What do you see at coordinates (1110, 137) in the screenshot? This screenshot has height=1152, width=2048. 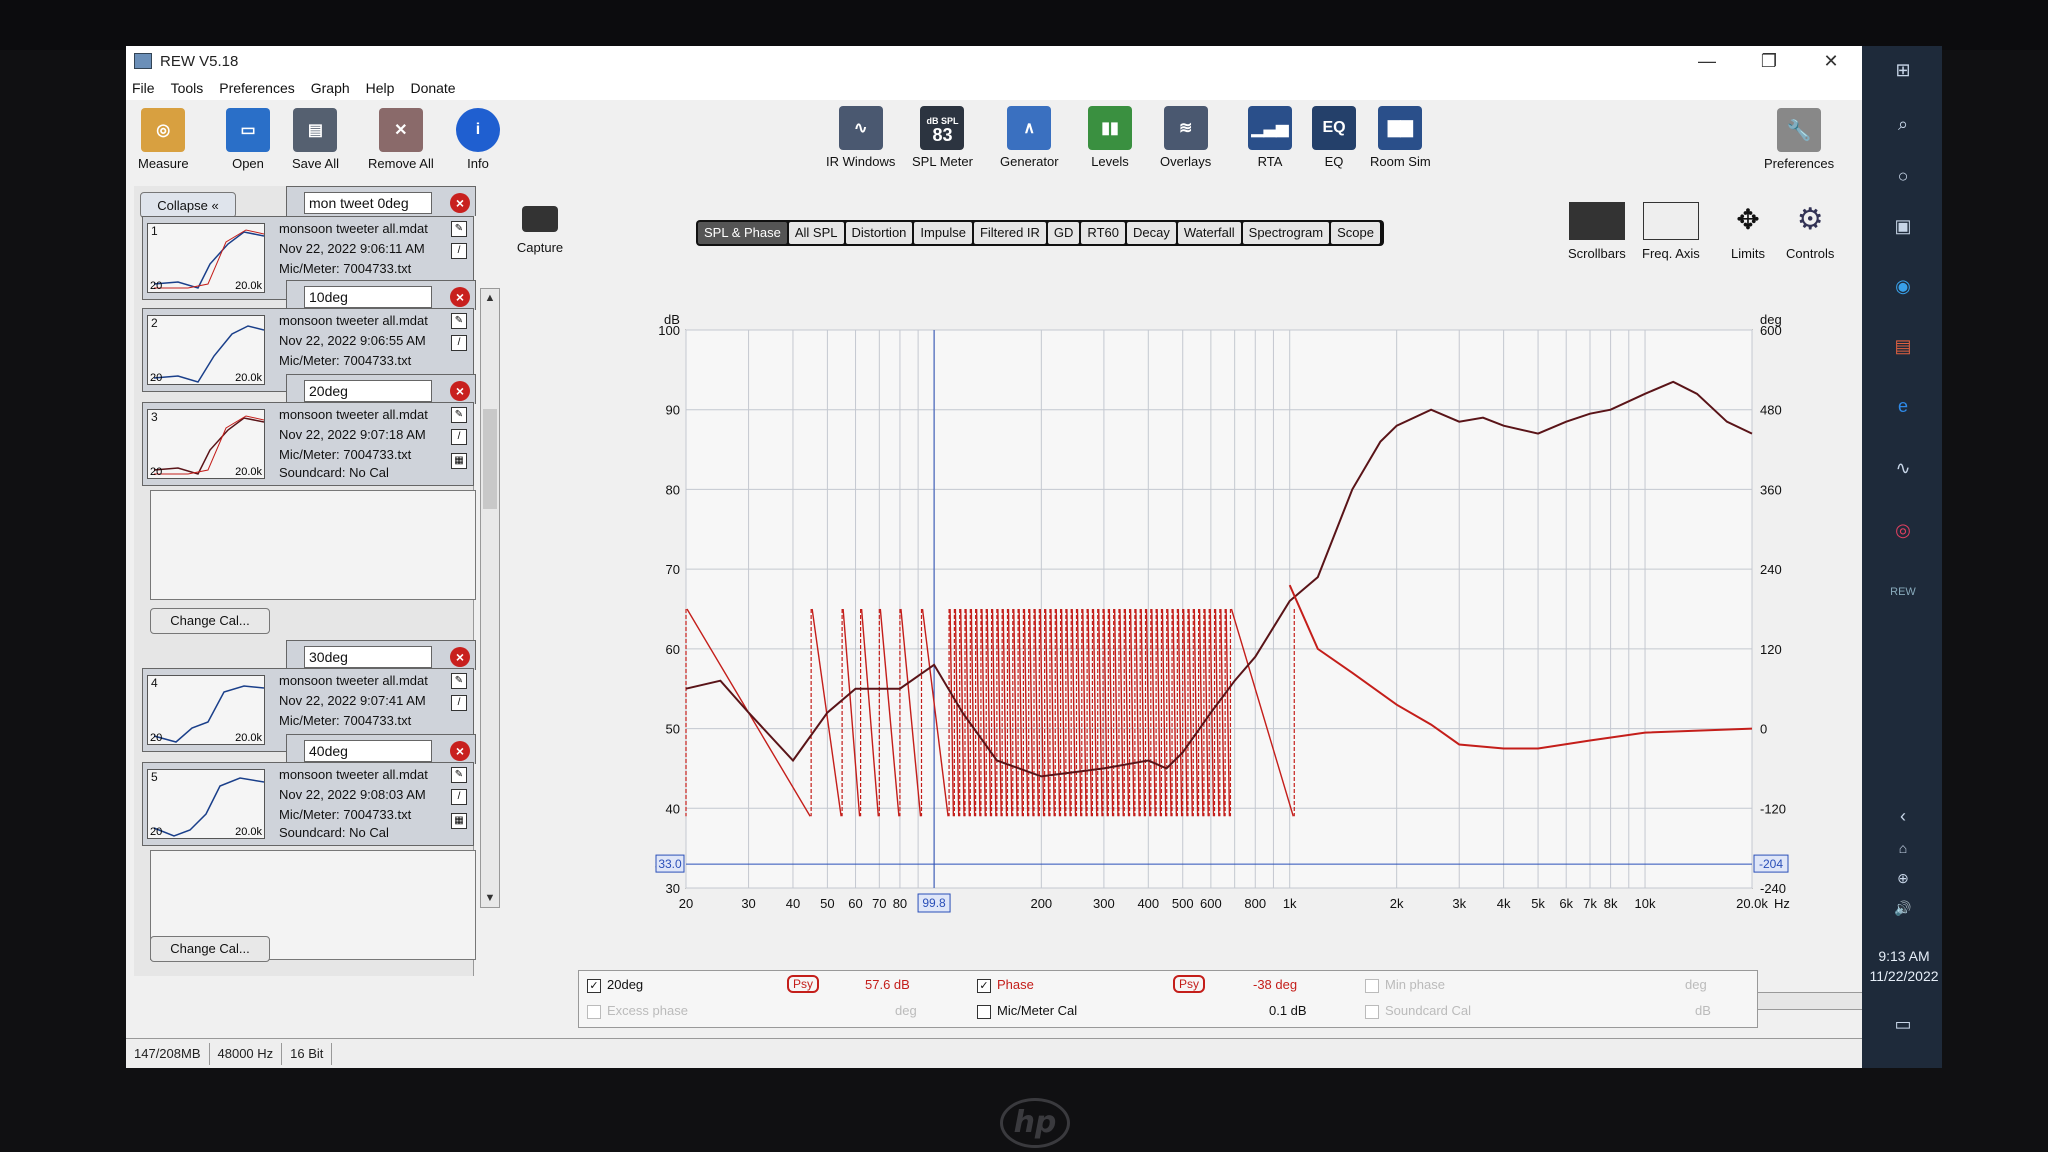 I see `levels-button: ▮▮ Levels` at bounding box center [1110, 137].